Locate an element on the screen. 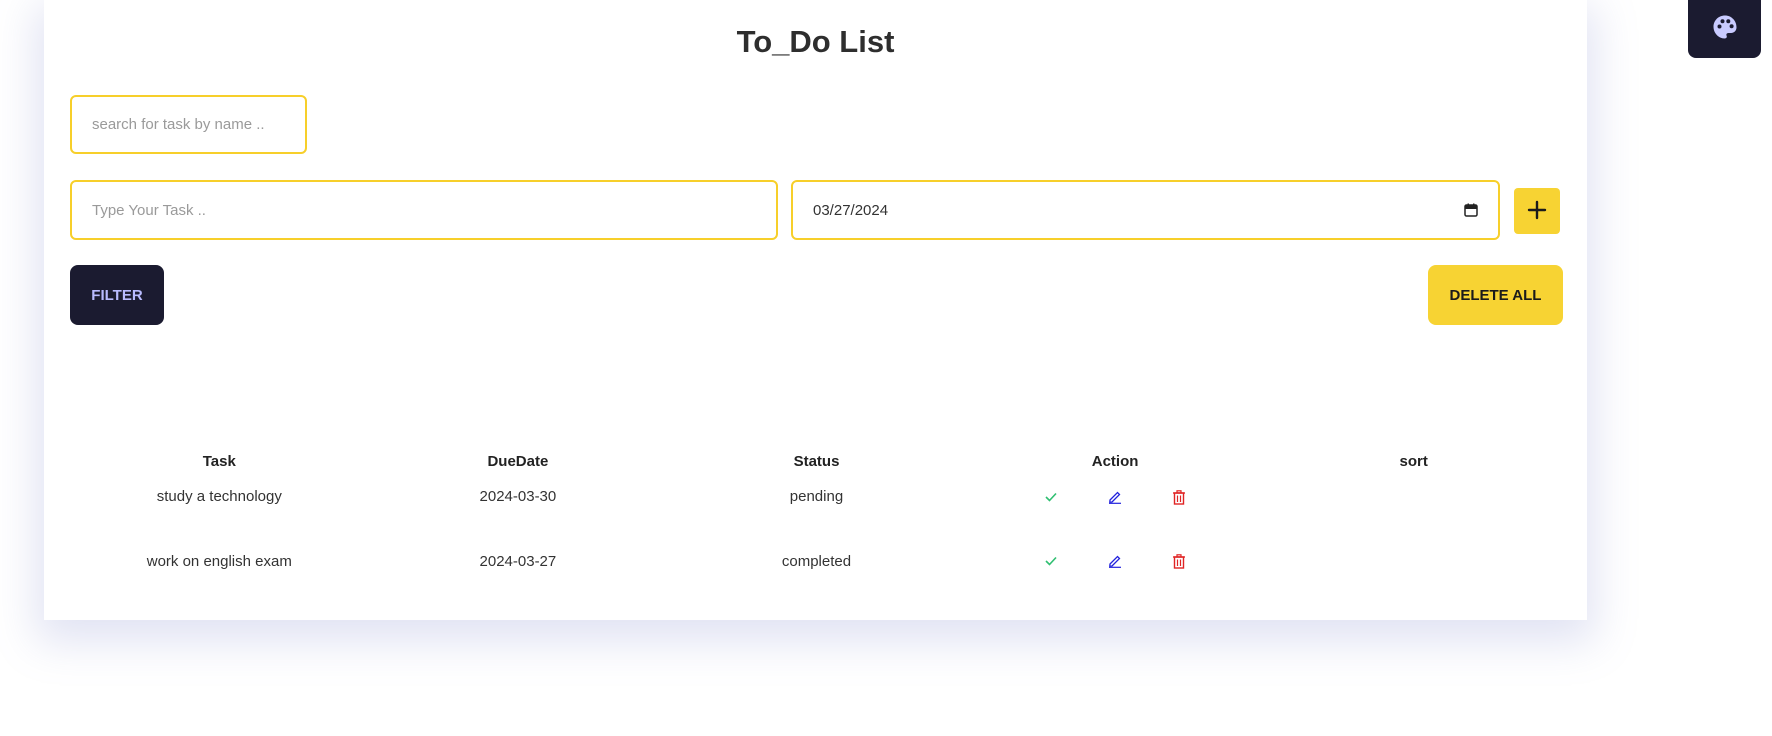 Image resolution: width=1772 pixels, height=736 pixels. table-row: study a technology 2024-03-30 pending is located at coordinates (816, 504).